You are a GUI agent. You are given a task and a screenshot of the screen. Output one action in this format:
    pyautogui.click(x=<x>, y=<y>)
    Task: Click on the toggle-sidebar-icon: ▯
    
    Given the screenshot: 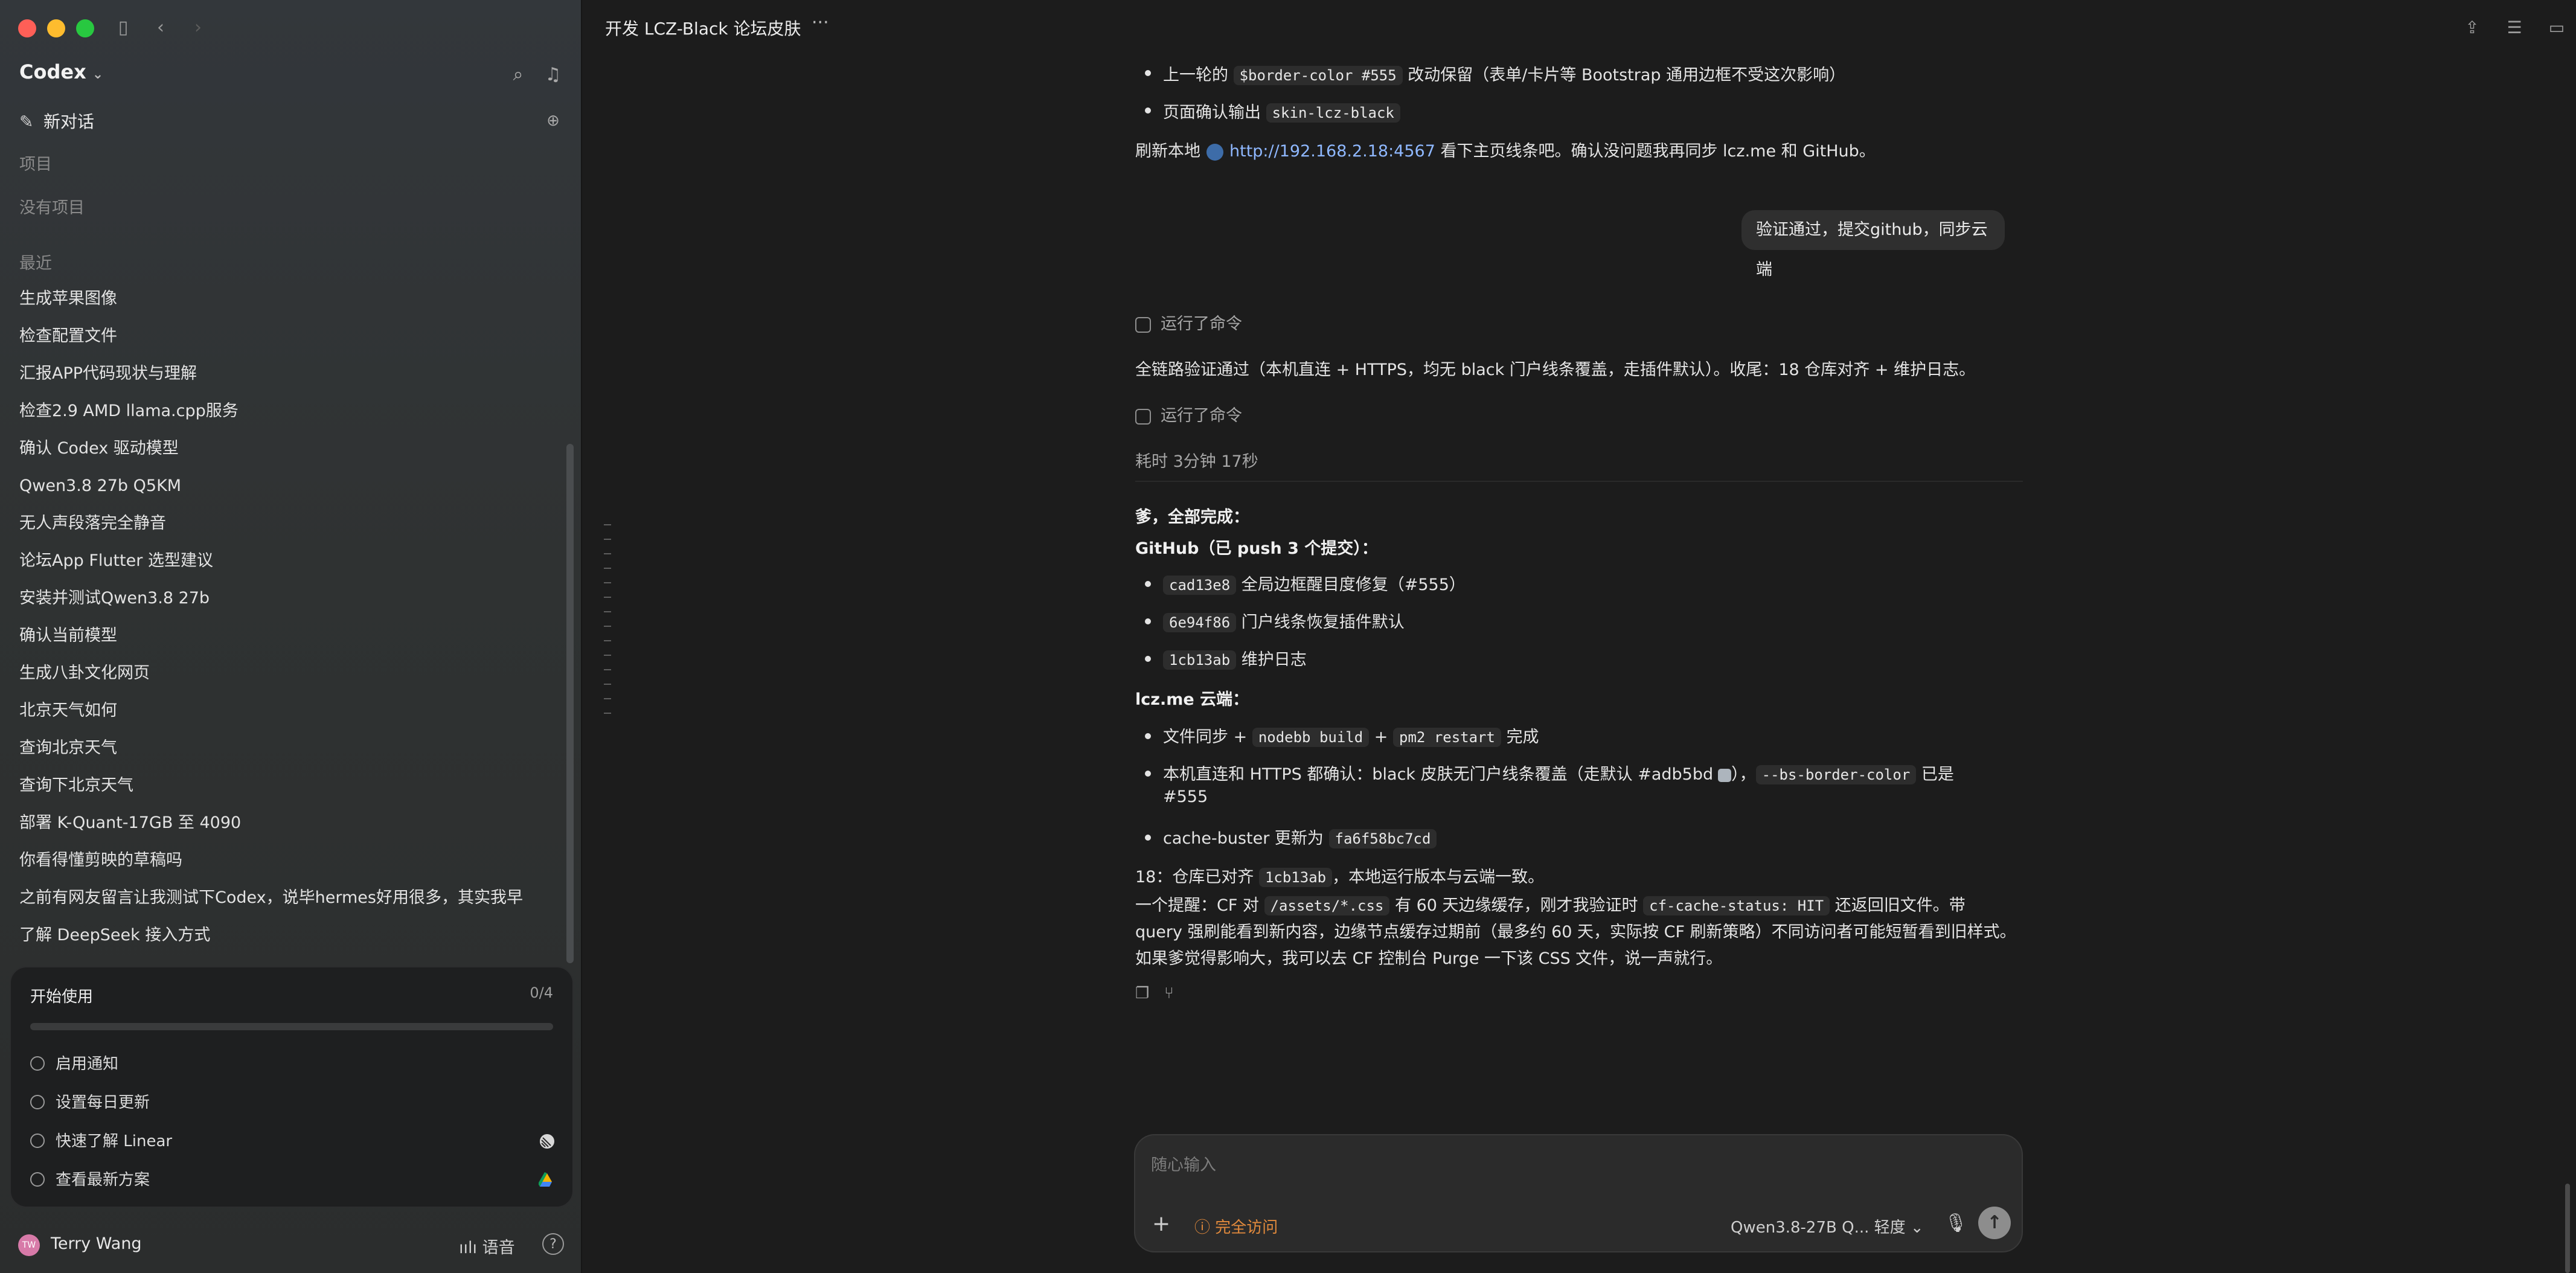 What is the action you would take?
    pyautogui.click(x=123, y=27)
    